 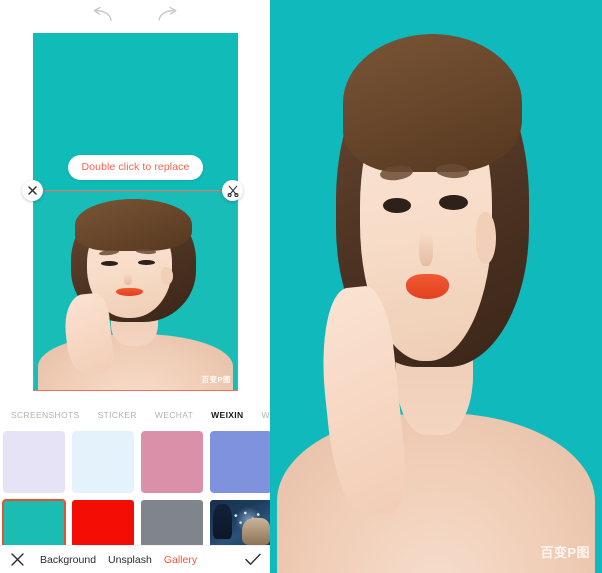 What do you see at coordinates (240, 462) in the screenshot?
I see `swatch-periwinkle` at bounding box center [240, 462].